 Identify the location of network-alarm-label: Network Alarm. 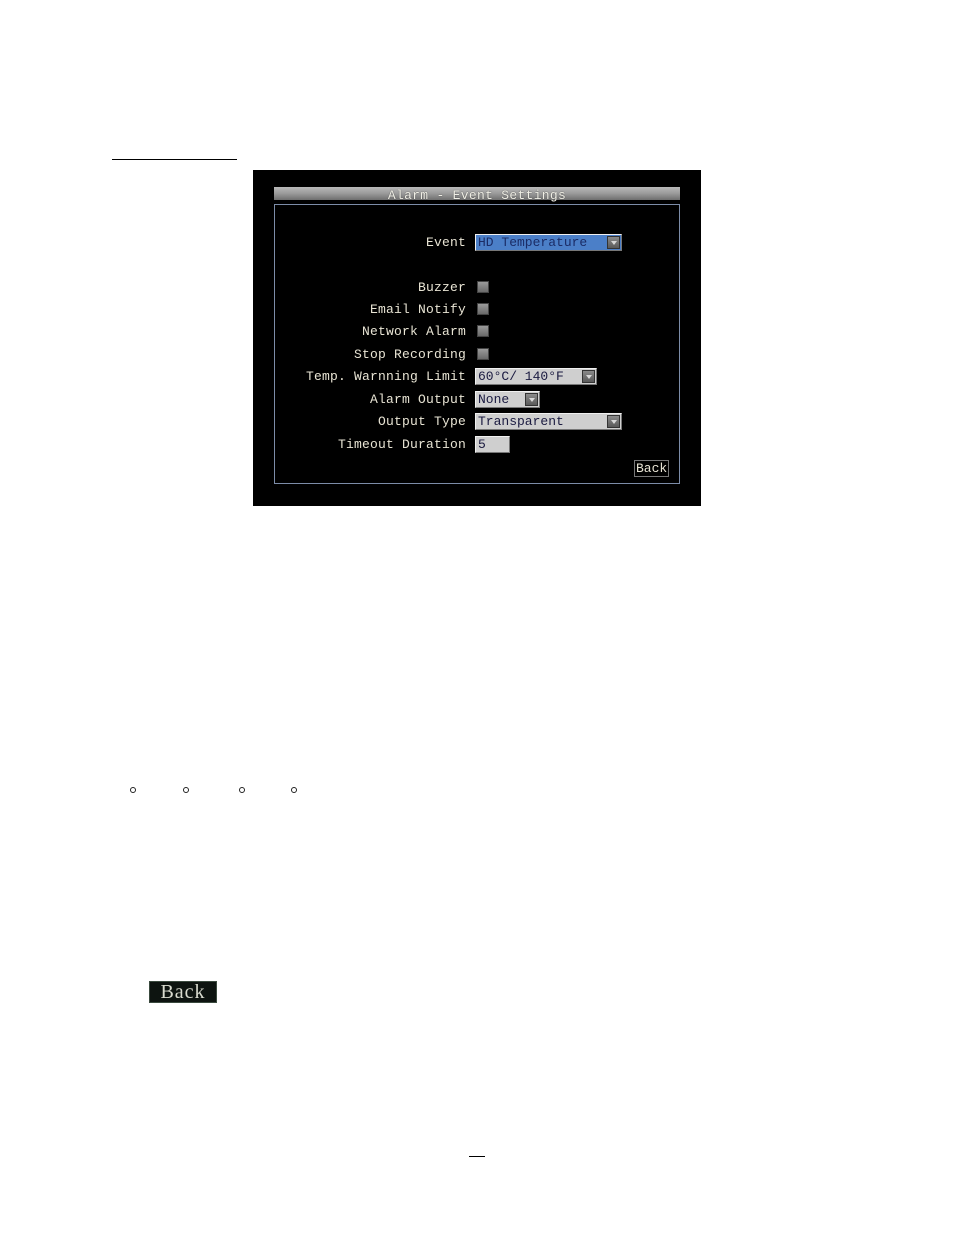
(413, 331).